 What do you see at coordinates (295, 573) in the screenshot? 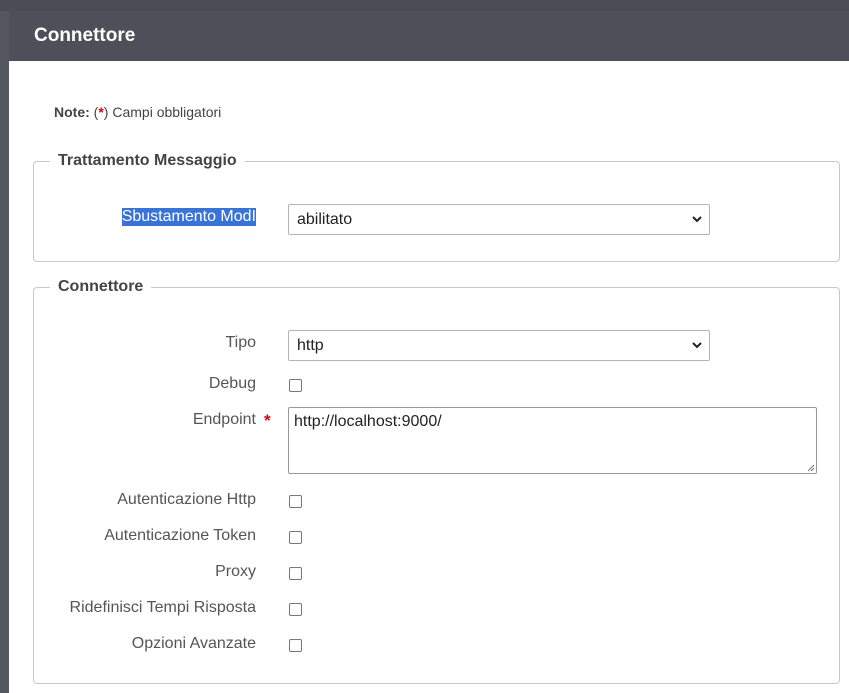
I see `proxy-checkbox` at bounding box center [295, 573].